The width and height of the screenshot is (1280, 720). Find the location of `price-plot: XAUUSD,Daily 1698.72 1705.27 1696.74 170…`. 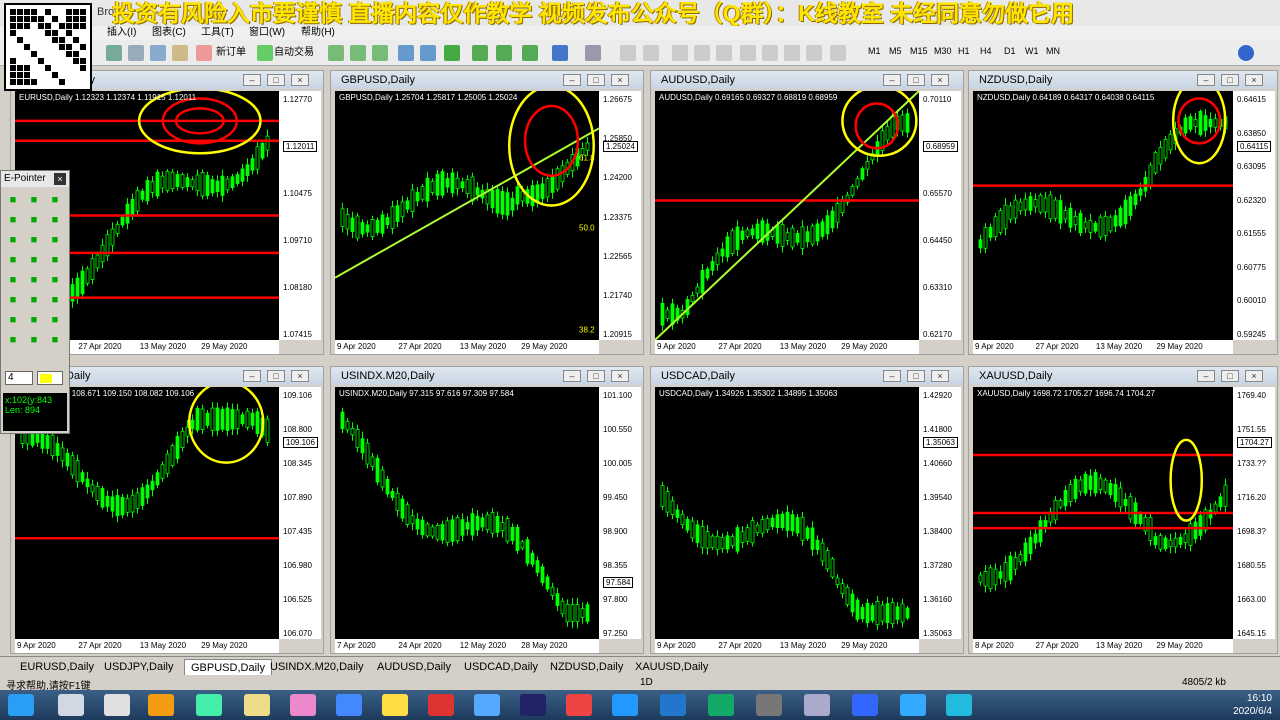

price-plot: XAUUSD,Daily 1698.72 1705.27 1696.74 170… is located at coordinates (1103, 513).